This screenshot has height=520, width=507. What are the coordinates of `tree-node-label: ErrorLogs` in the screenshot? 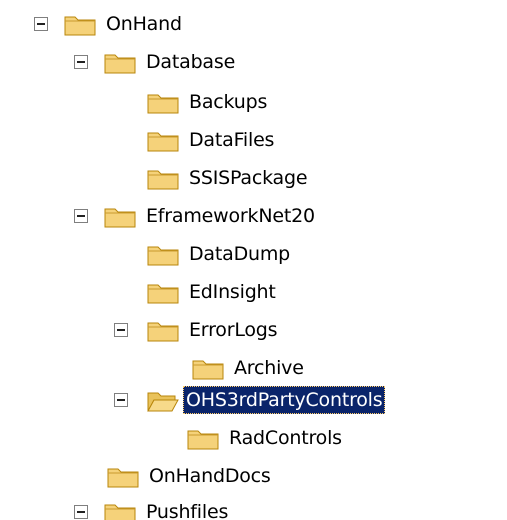 It's located at (233, 330).